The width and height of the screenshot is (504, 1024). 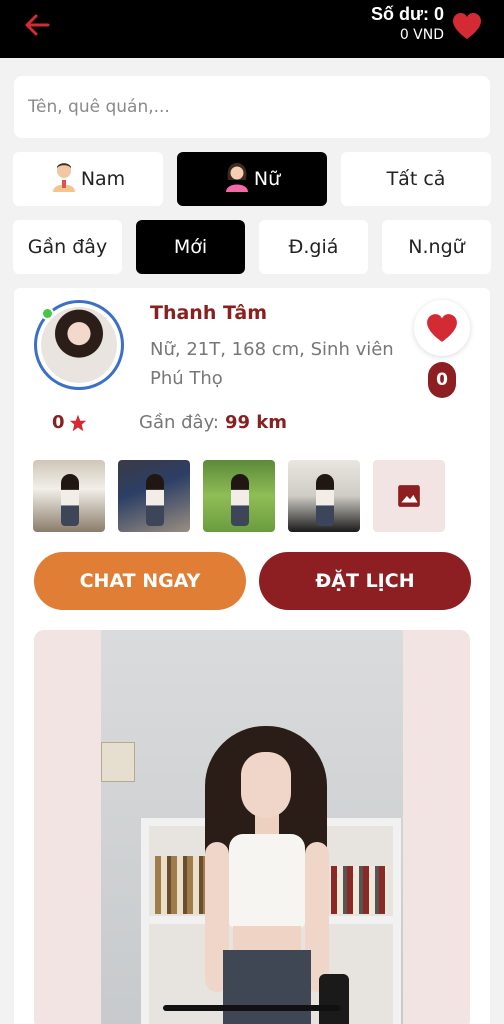 I want to click on online-status-dot, so click(x=47, y=313).